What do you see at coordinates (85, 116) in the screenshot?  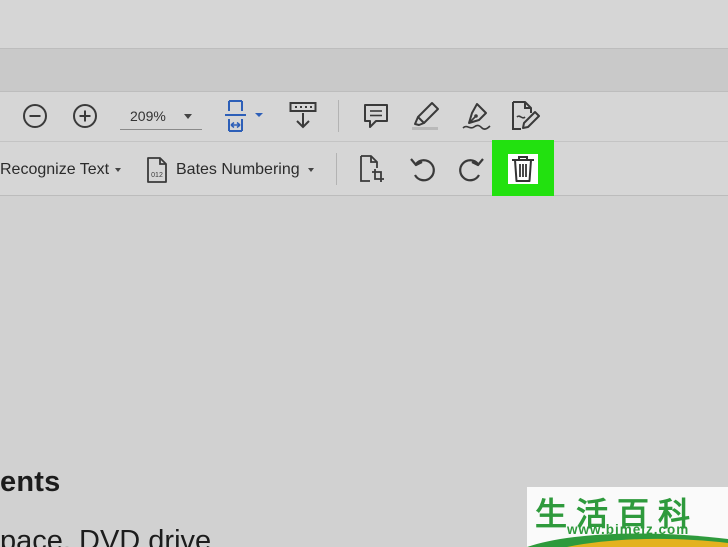 I see `zoom-in-icon` at bounding box center [85, 116].